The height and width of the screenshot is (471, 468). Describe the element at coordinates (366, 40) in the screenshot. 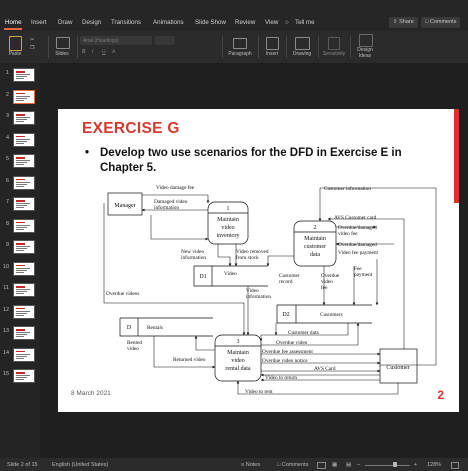

I see `design-ideas-icon` at that location.